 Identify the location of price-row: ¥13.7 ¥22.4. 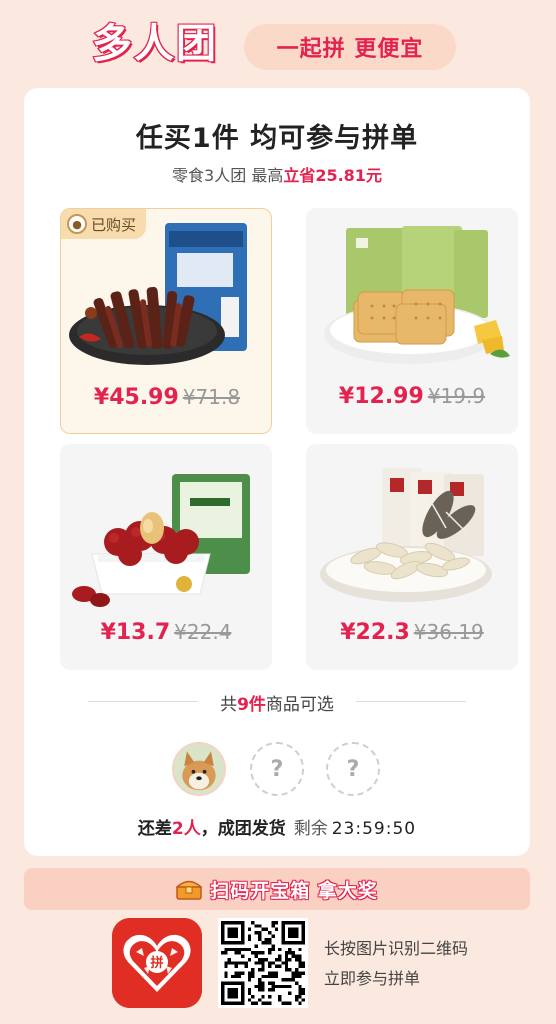
(166, 632).